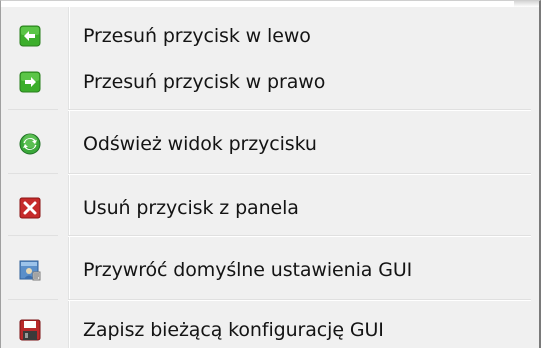 The height and width of the screenshot is (348, 541). I want to click on menu-item-refresh: Odśwież widok przycisku, so click(266, 144).